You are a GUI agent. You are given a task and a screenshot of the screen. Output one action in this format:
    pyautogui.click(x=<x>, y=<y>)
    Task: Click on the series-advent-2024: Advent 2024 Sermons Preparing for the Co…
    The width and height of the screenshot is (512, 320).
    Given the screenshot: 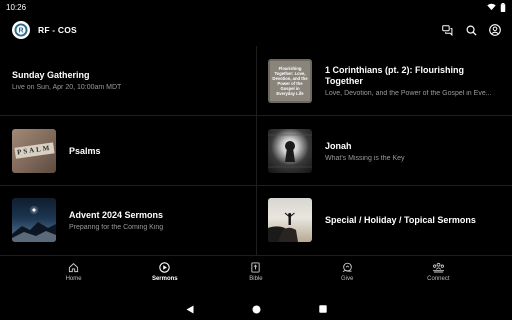 What is the action you would take?
    pyautogui.click(x=132, y=220)
    